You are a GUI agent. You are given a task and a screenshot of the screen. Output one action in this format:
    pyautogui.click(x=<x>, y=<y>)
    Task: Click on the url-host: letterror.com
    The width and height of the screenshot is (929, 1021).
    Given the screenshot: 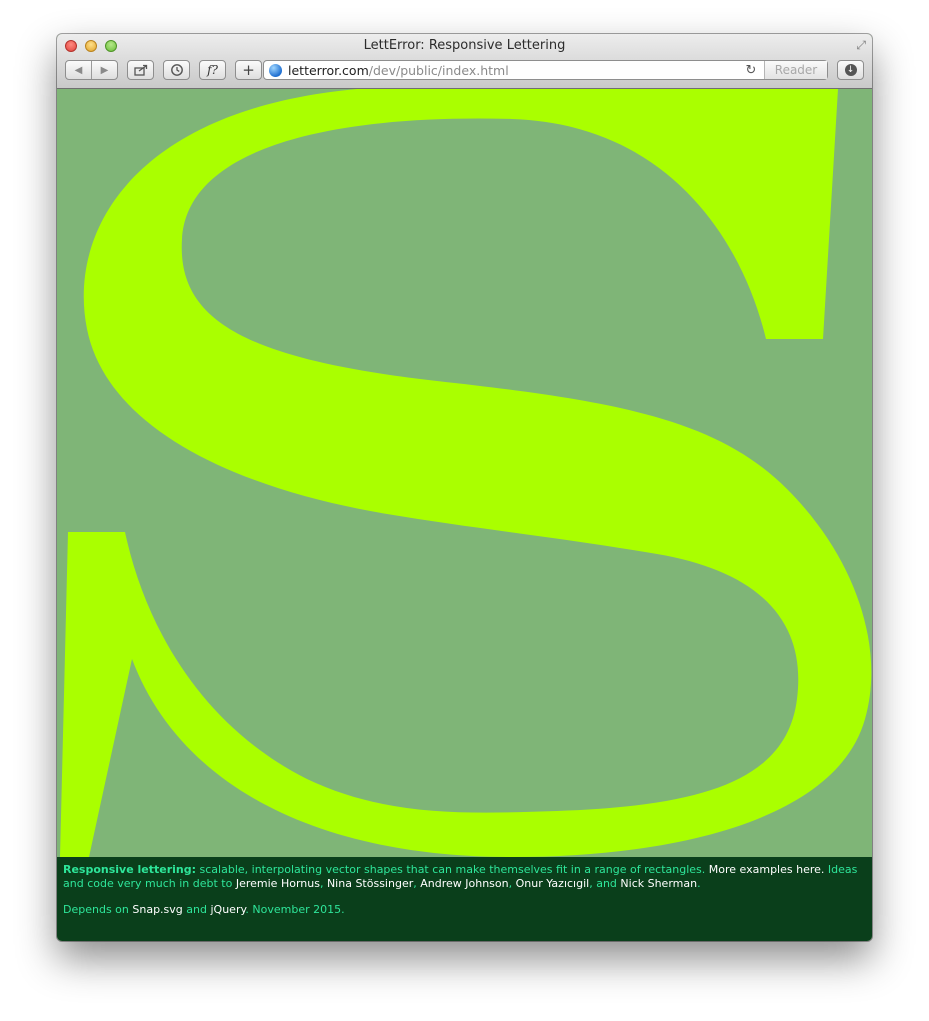 What is the action you would take?
    pyautogui.click(x=328, y=70)
    